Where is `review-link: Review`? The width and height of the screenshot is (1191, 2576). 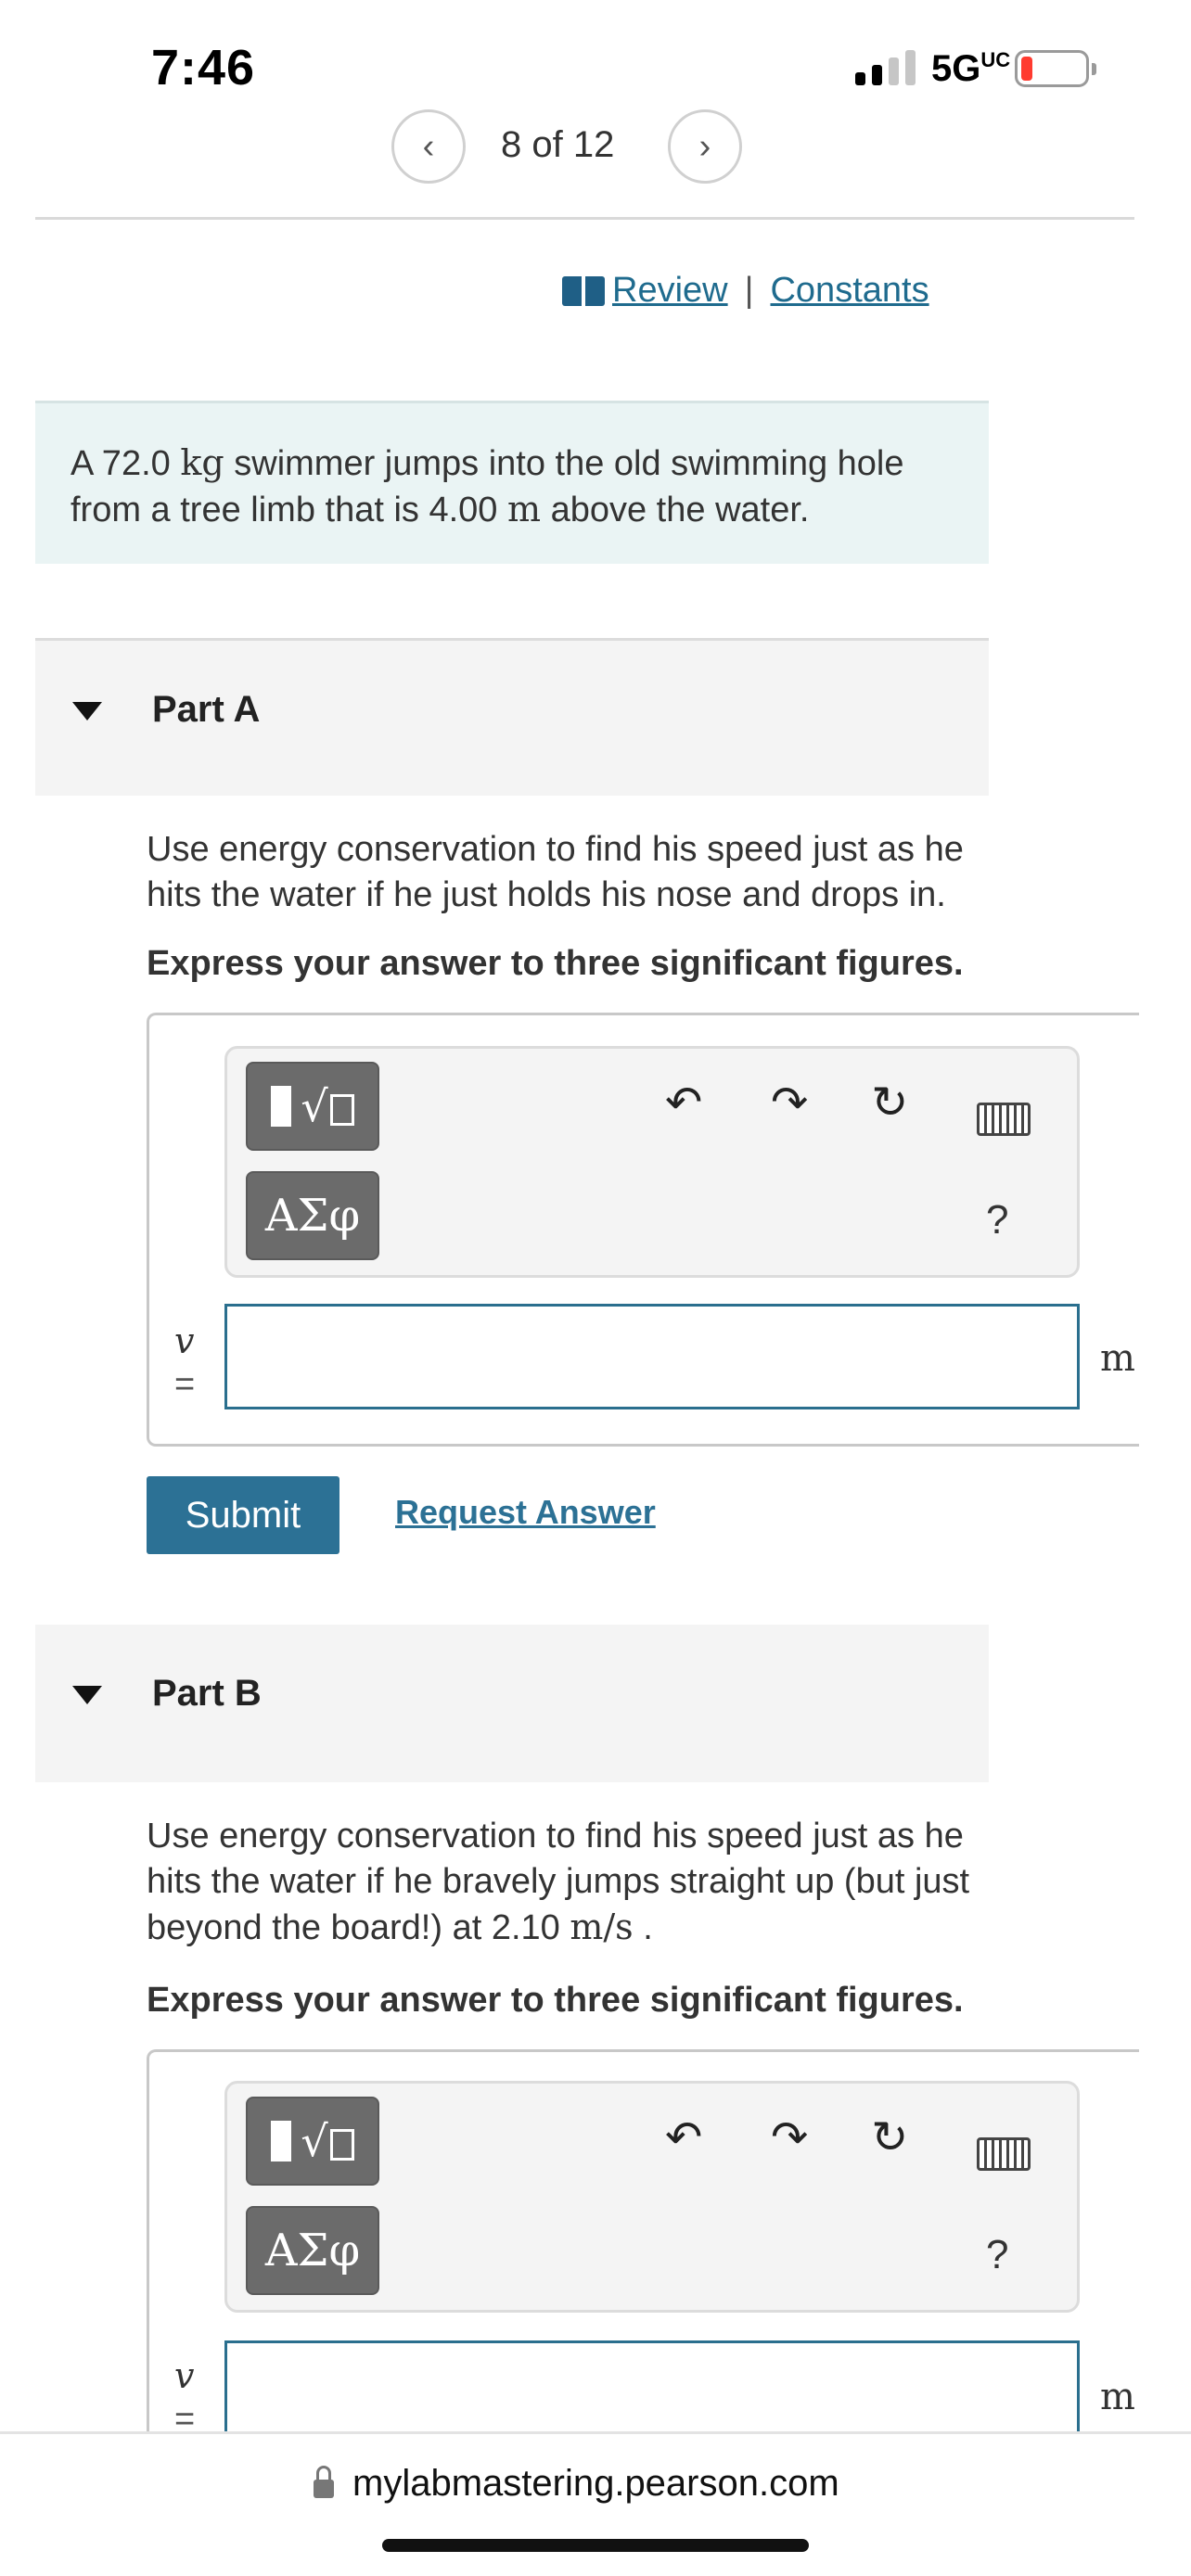
review-link: Review is located at coordinates (670, 291).